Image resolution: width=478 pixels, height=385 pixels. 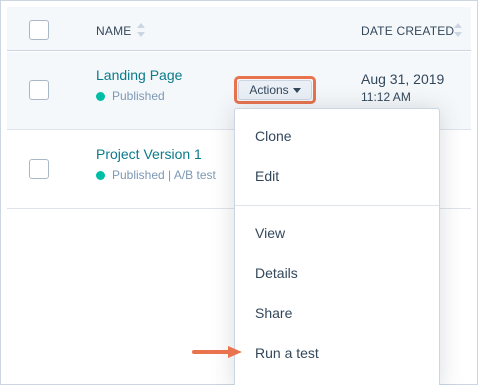 What do you see at coordinates (217, 352) in the screenshot?
I see `arrow-right-icon` at bounding box center [217, 352].